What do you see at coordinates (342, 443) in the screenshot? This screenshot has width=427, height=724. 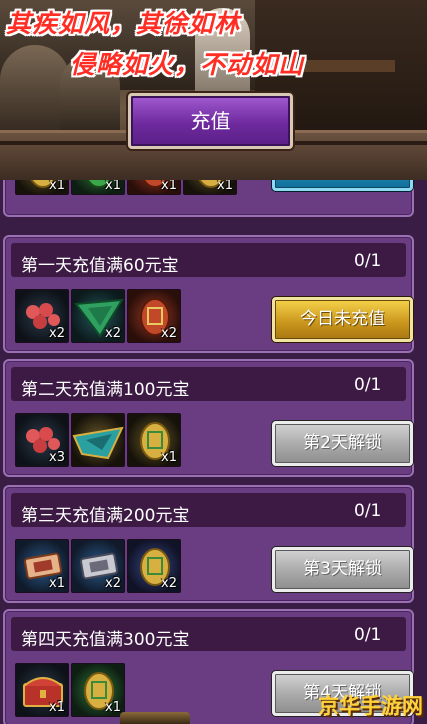 I see `unlock-day-2-button: 第2天解锁` at bounding box center [342, 443].